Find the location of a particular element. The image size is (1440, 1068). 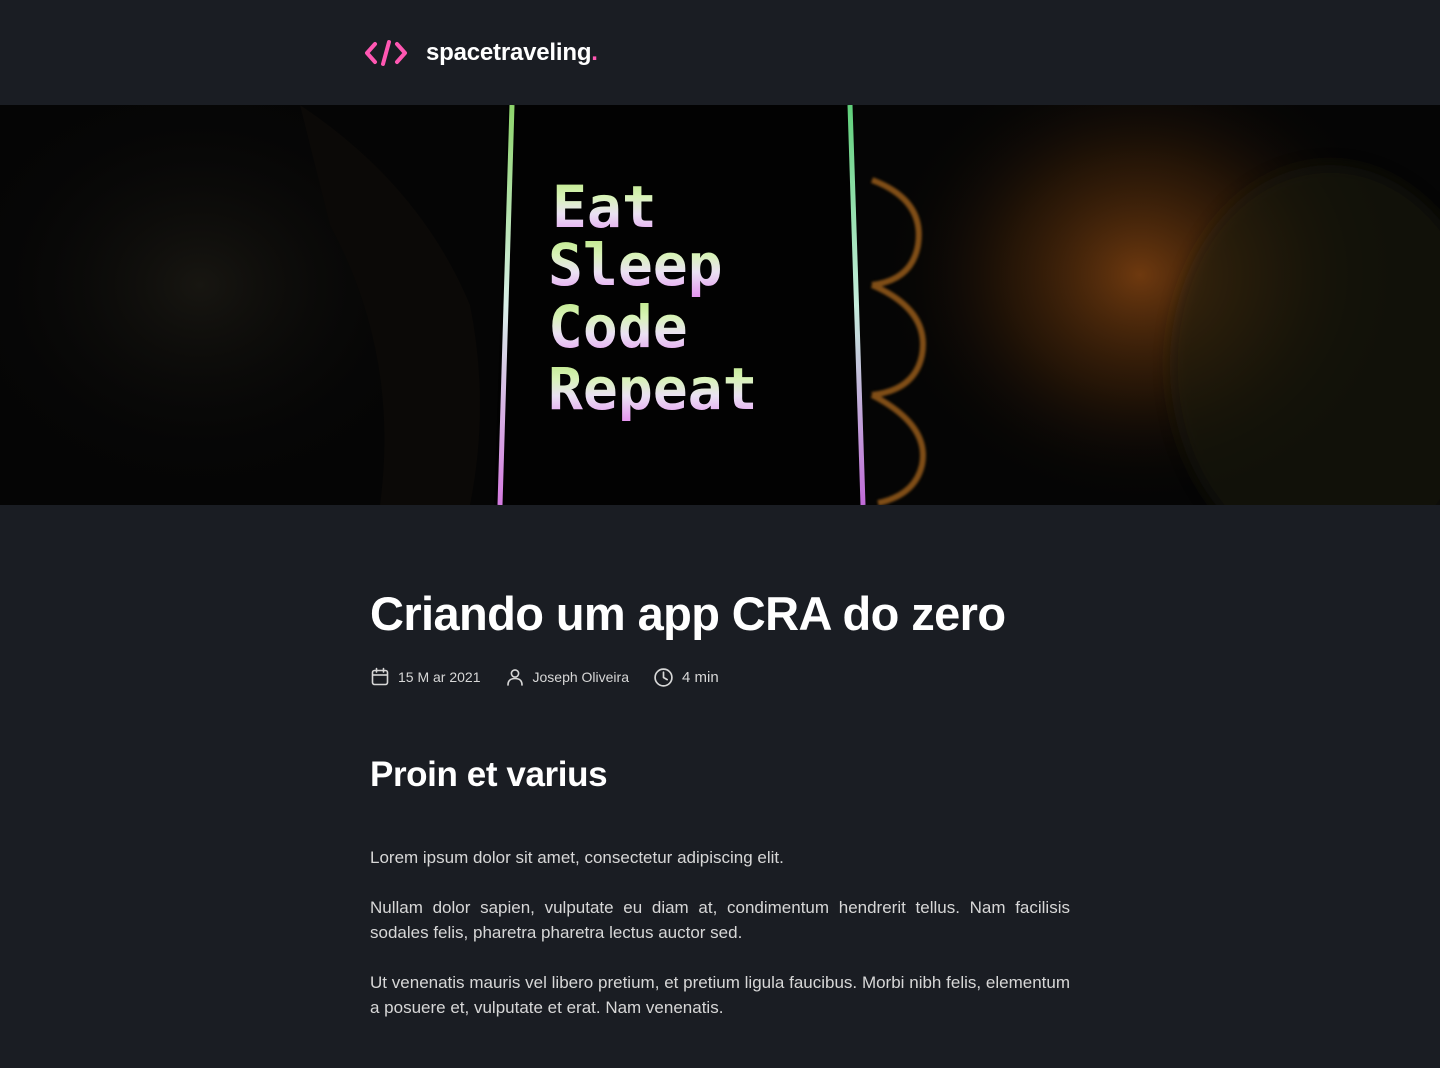

banner-line-repeat: Repeat is located at coordinates (653, 389).